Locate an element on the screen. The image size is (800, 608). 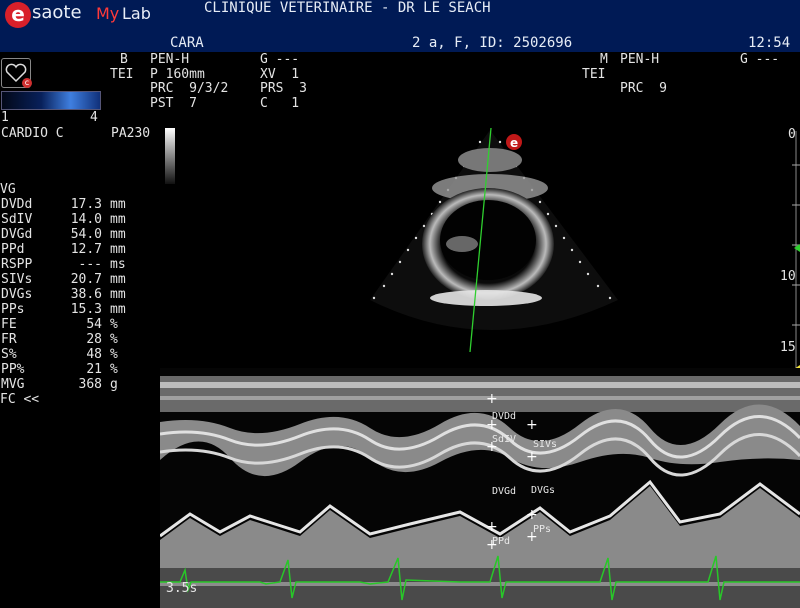
measure-label: FR is located at coordinates (9, 339).